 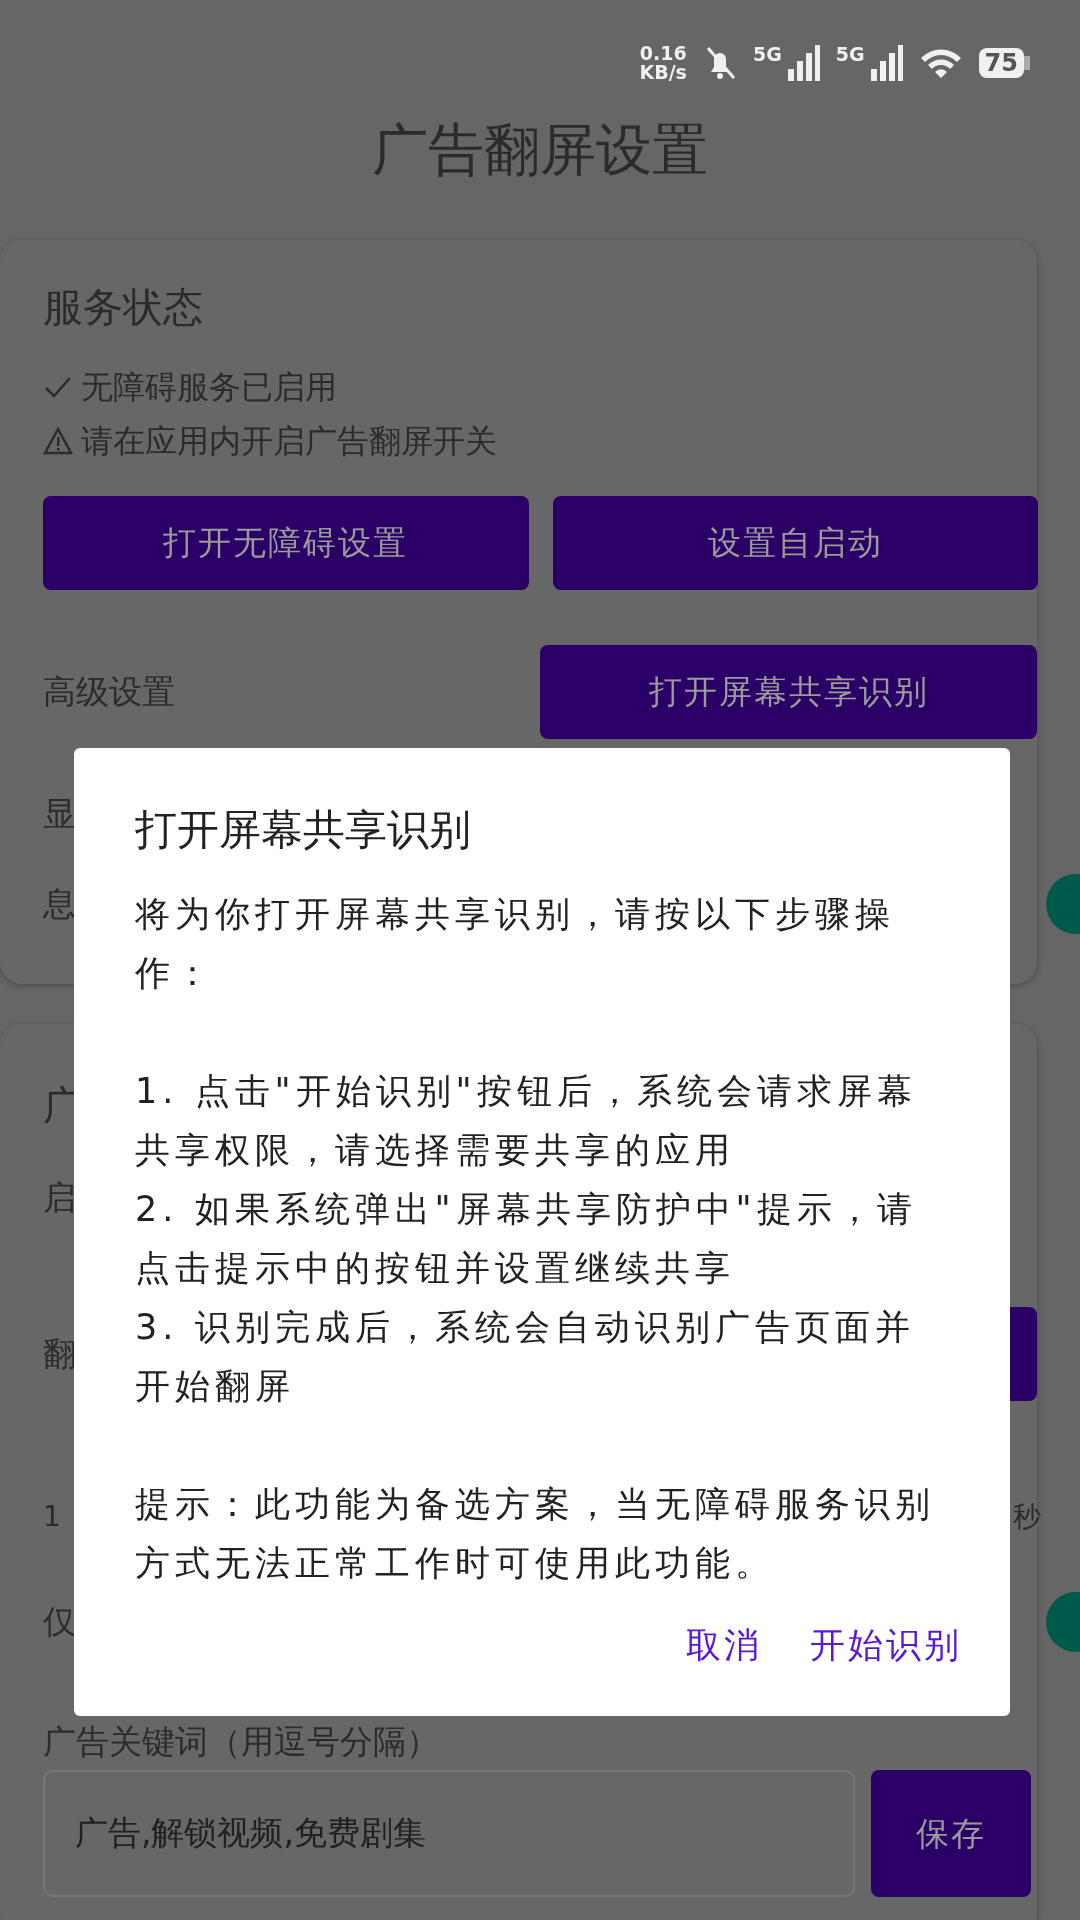 What do you see at coordinates (1027, 1517) in the screenshot?
I see `range-max-label: 秒` at bounding box center [1027, 1517].